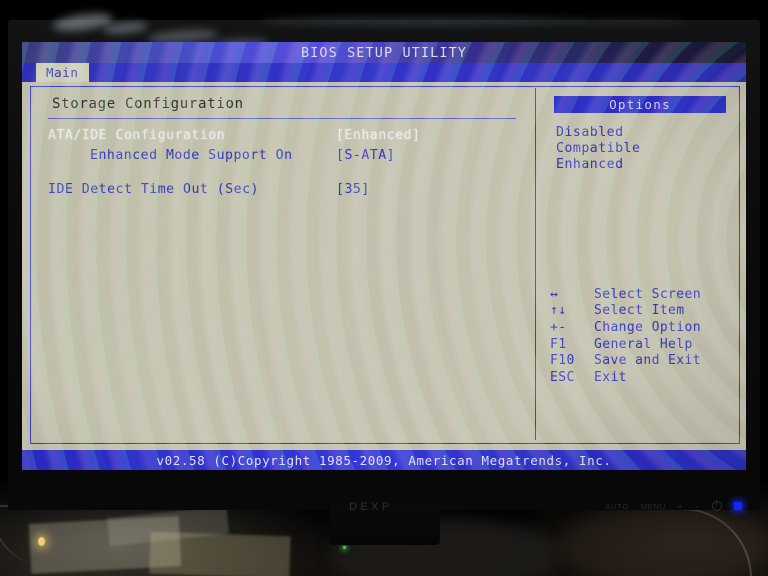  I want to click on bios-title-bar: BIOS SETUP UTILITY, so click(384, 52).